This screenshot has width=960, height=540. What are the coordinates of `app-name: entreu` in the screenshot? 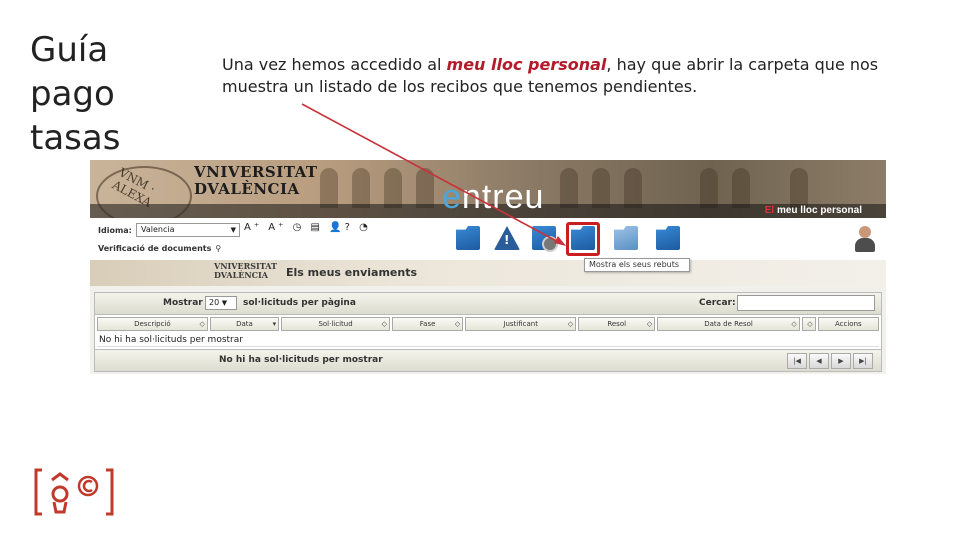 It's located at (493, 197).